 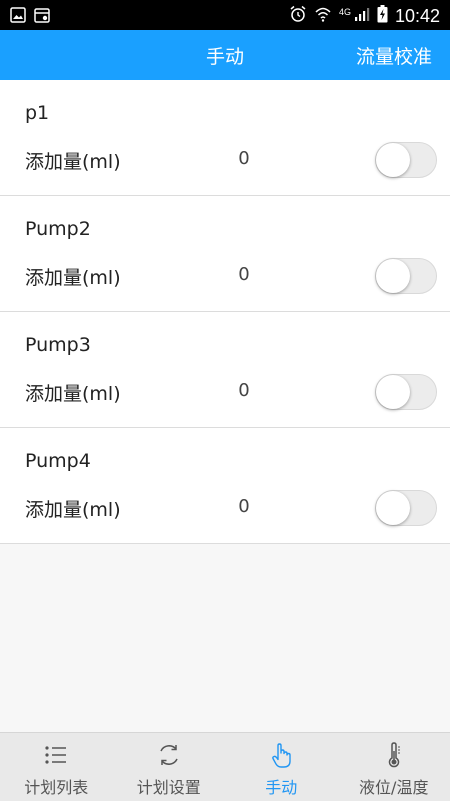 What do you see at coordinates (394, 786) in the screenshot?
I see `tab-label: 液位/温度` at bounding box center [394, 786].